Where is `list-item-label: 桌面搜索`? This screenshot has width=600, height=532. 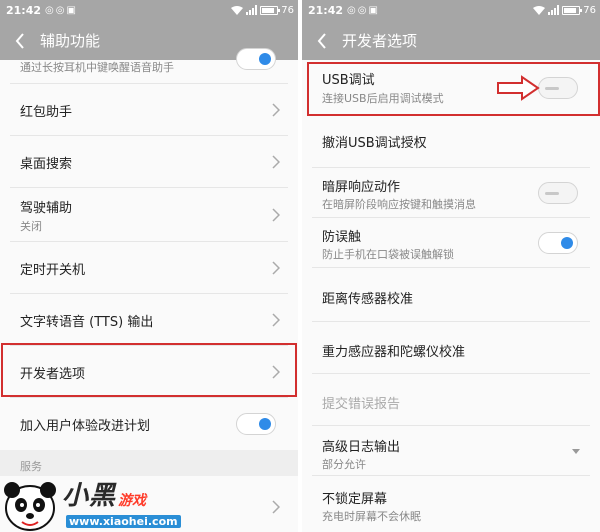 list-item-label: 桌面搜索 is located at coordinates (46, 164).